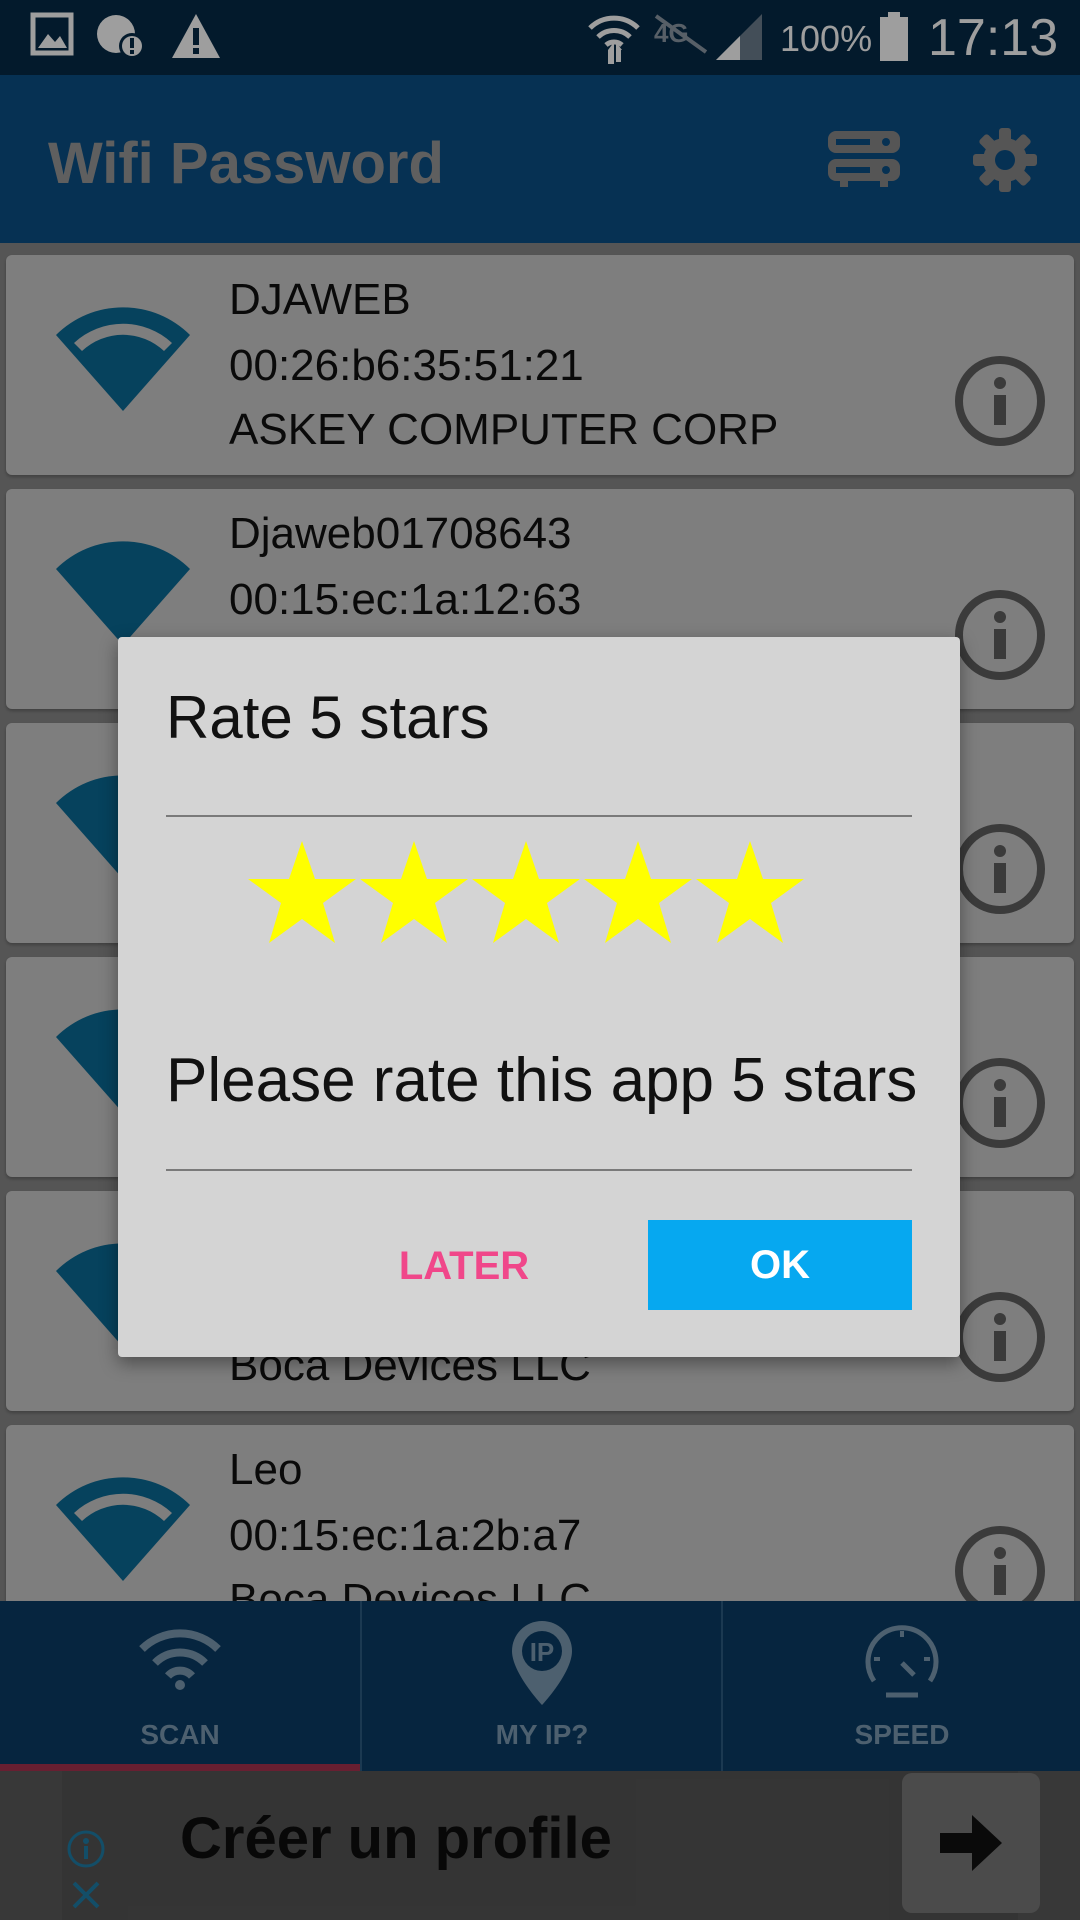 This screenshot has height=1920, width=1080. I want to click on star-rating, so click(526, 894).